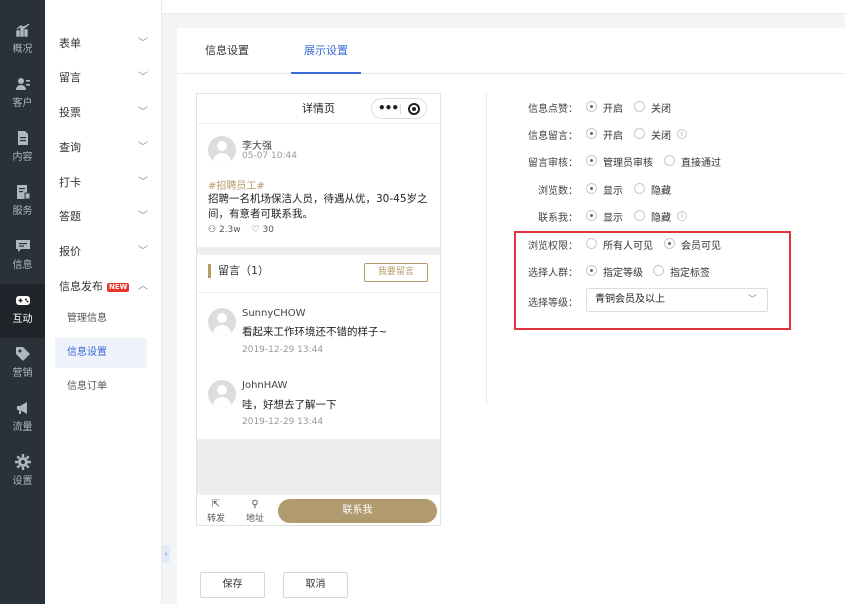 Image resolution: width=845 pixels, height=604 pixels. Describe the element at coordinates (22, 473) in the screenshot. I see `rail-item-settings: 设置` at that location.